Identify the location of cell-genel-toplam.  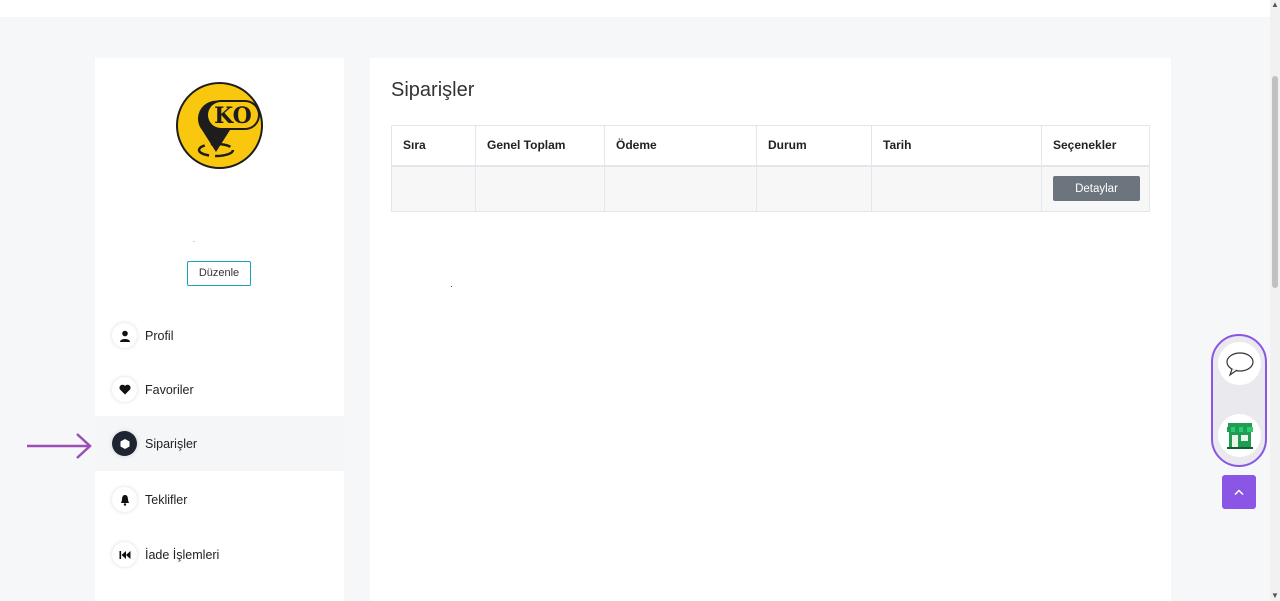
(540, 188).